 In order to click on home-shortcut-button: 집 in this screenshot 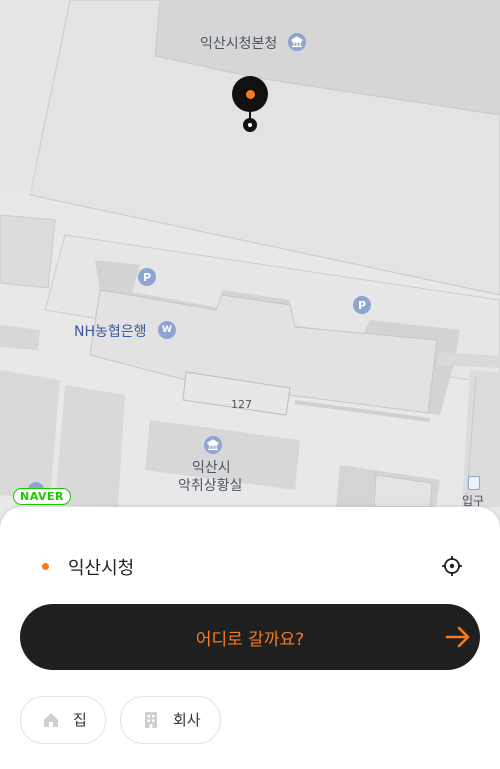, I will do `click(63, 720)`.